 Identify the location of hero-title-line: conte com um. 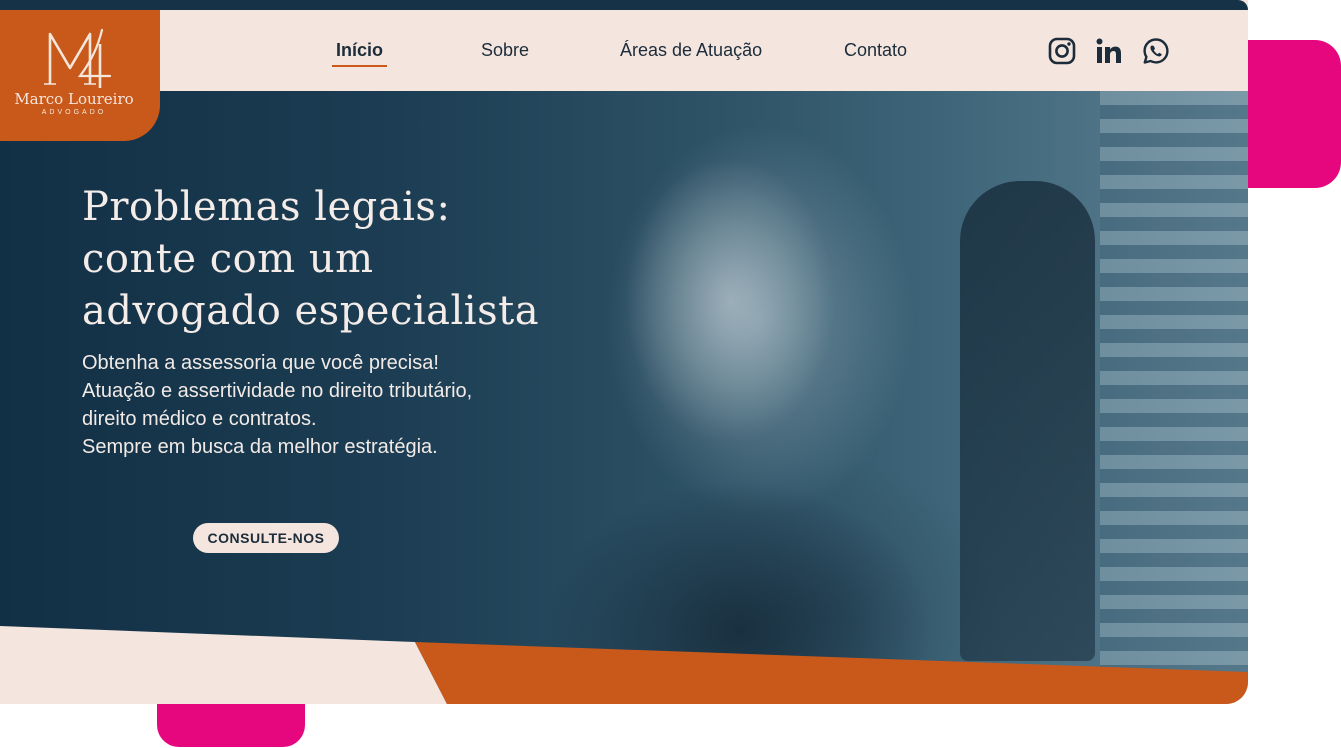
(228, 259).